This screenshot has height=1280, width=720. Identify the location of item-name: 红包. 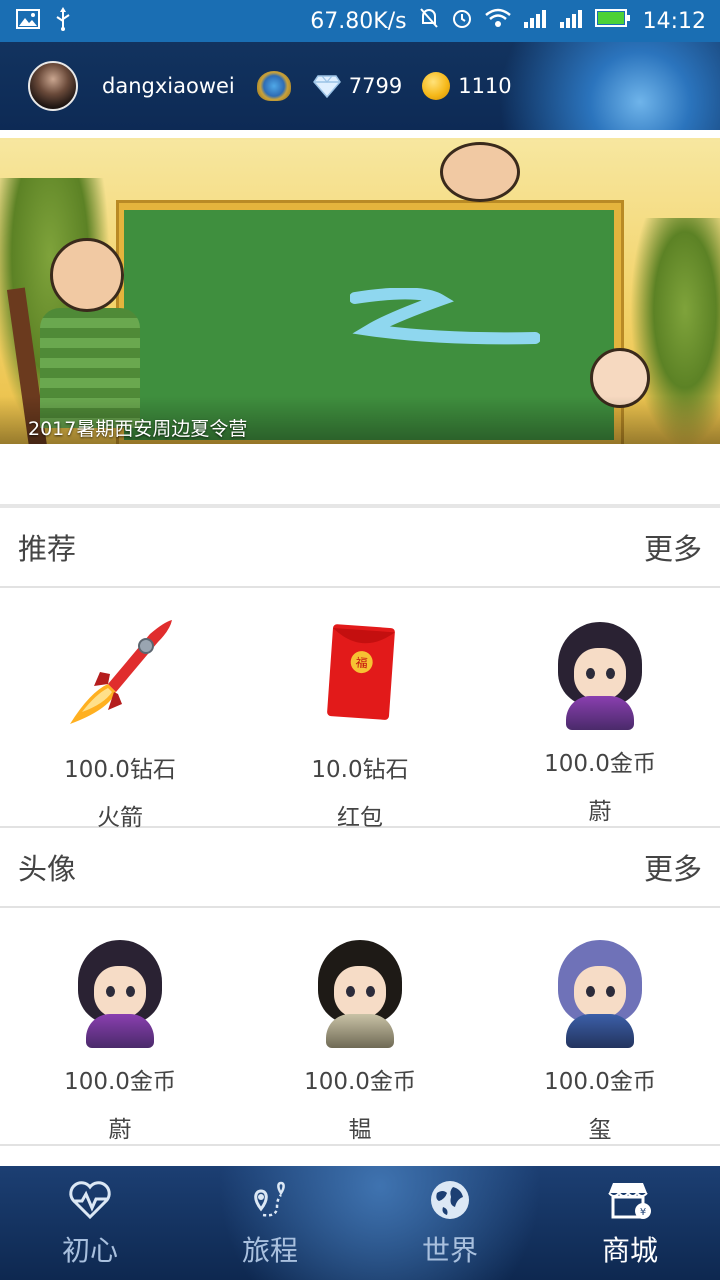
(360, 818).